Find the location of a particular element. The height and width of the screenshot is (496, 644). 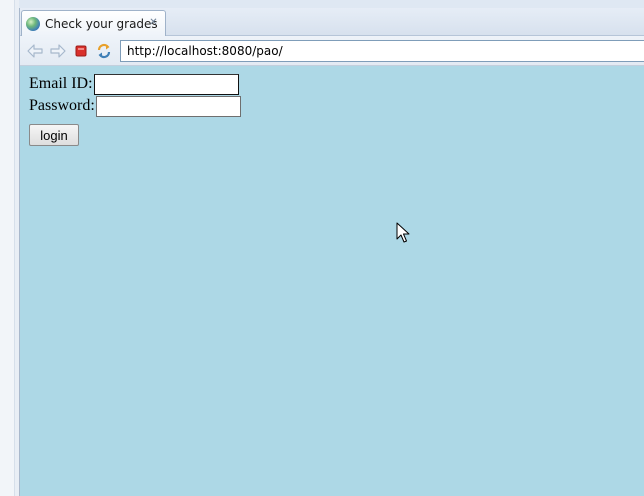

email-row: Email ID: is located at coordinates (134, 84).